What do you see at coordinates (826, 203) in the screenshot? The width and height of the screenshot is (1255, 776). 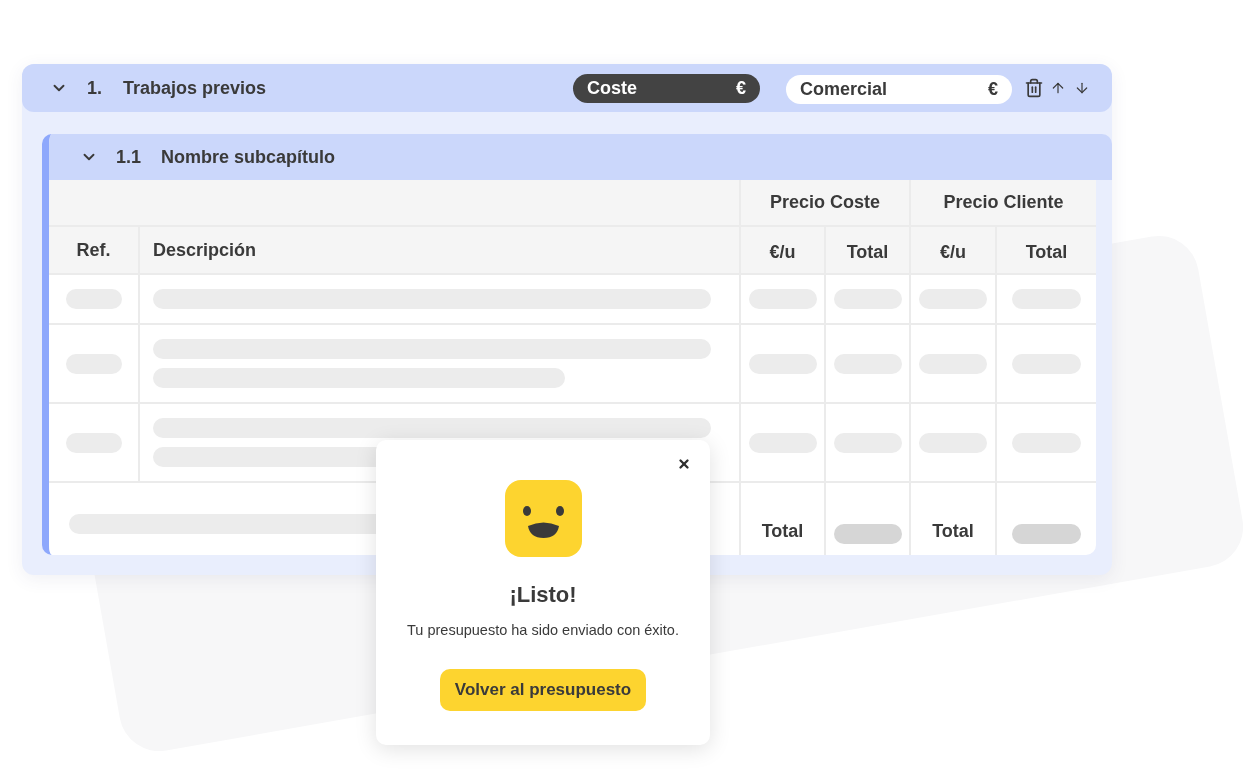 I see `column-group-header: Precio Coste` at bounding box center [826, 203].